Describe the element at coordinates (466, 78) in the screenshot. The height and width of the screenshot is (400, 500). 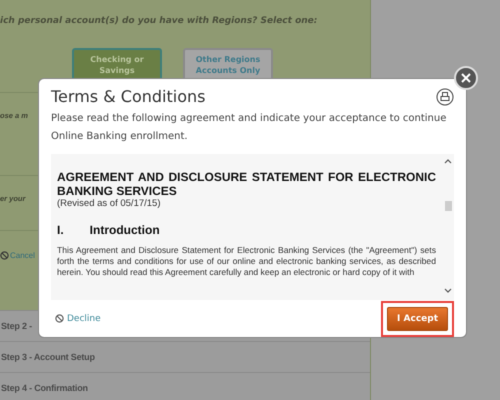
I see `close-icon` at that location.